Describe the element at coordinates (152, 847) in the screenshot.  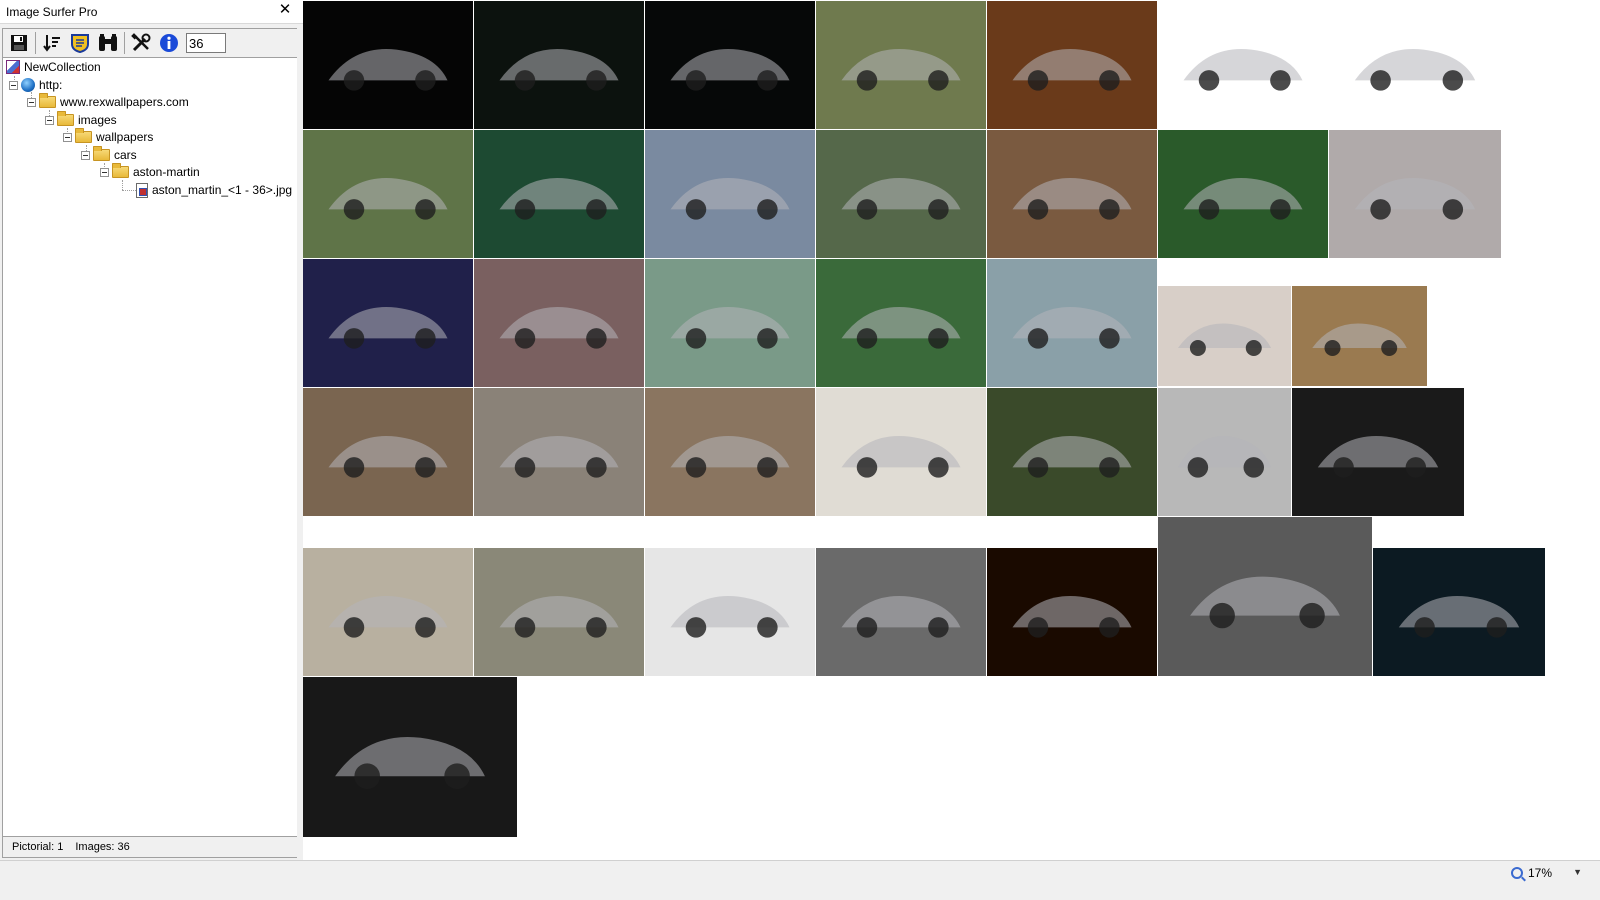
I see `left-status-bar: Pictorial: 1 Images: 36` at that location.